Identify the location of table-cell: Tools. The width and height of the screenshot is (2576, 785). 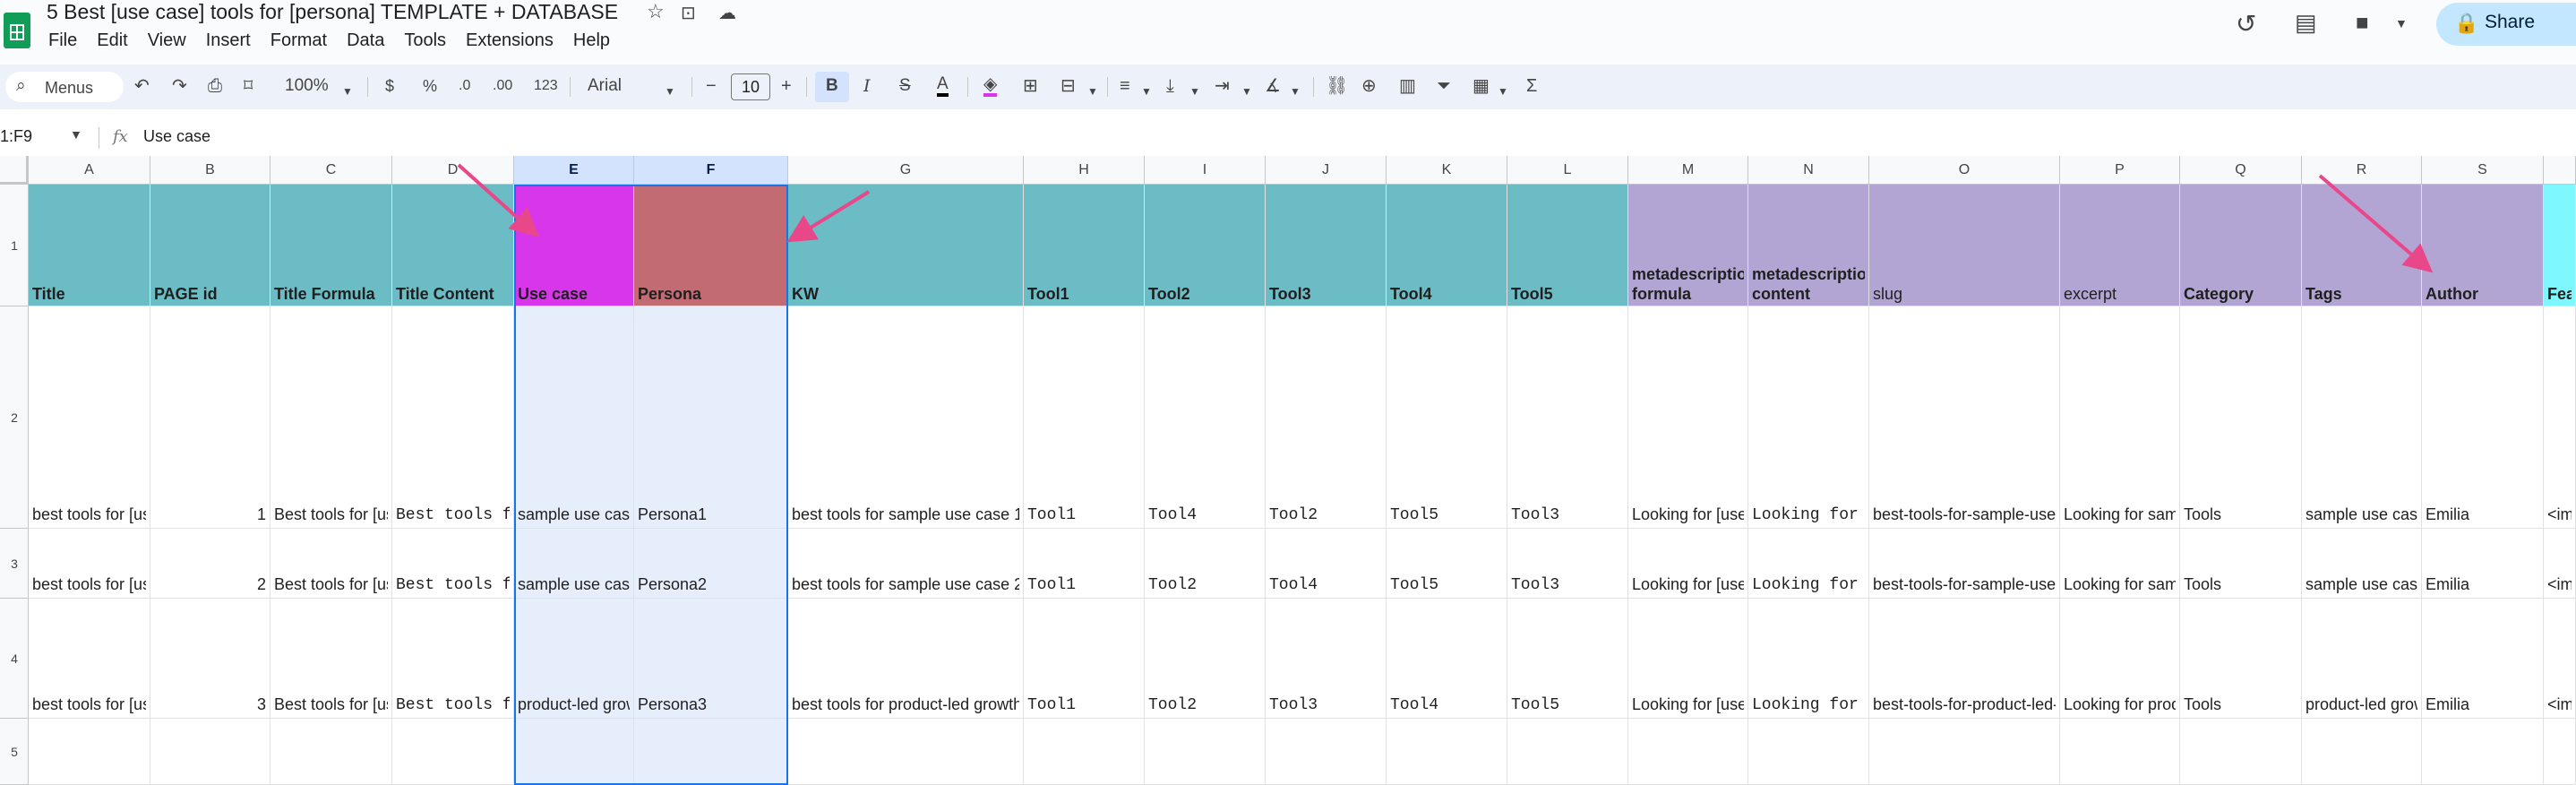
(2241, 417).